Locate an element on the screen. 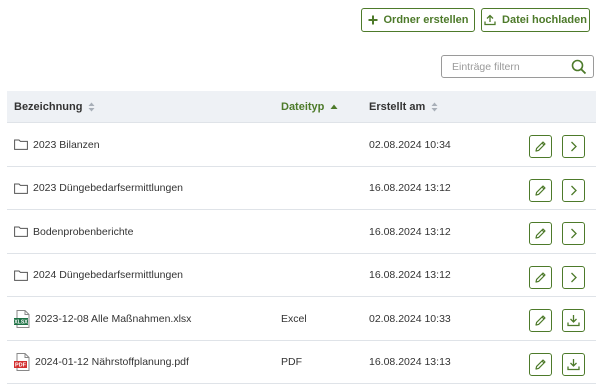 The height and width of the screenshot is (390, 600). upload-file-button: Datei hochladen is located at coordinates (535, 20).